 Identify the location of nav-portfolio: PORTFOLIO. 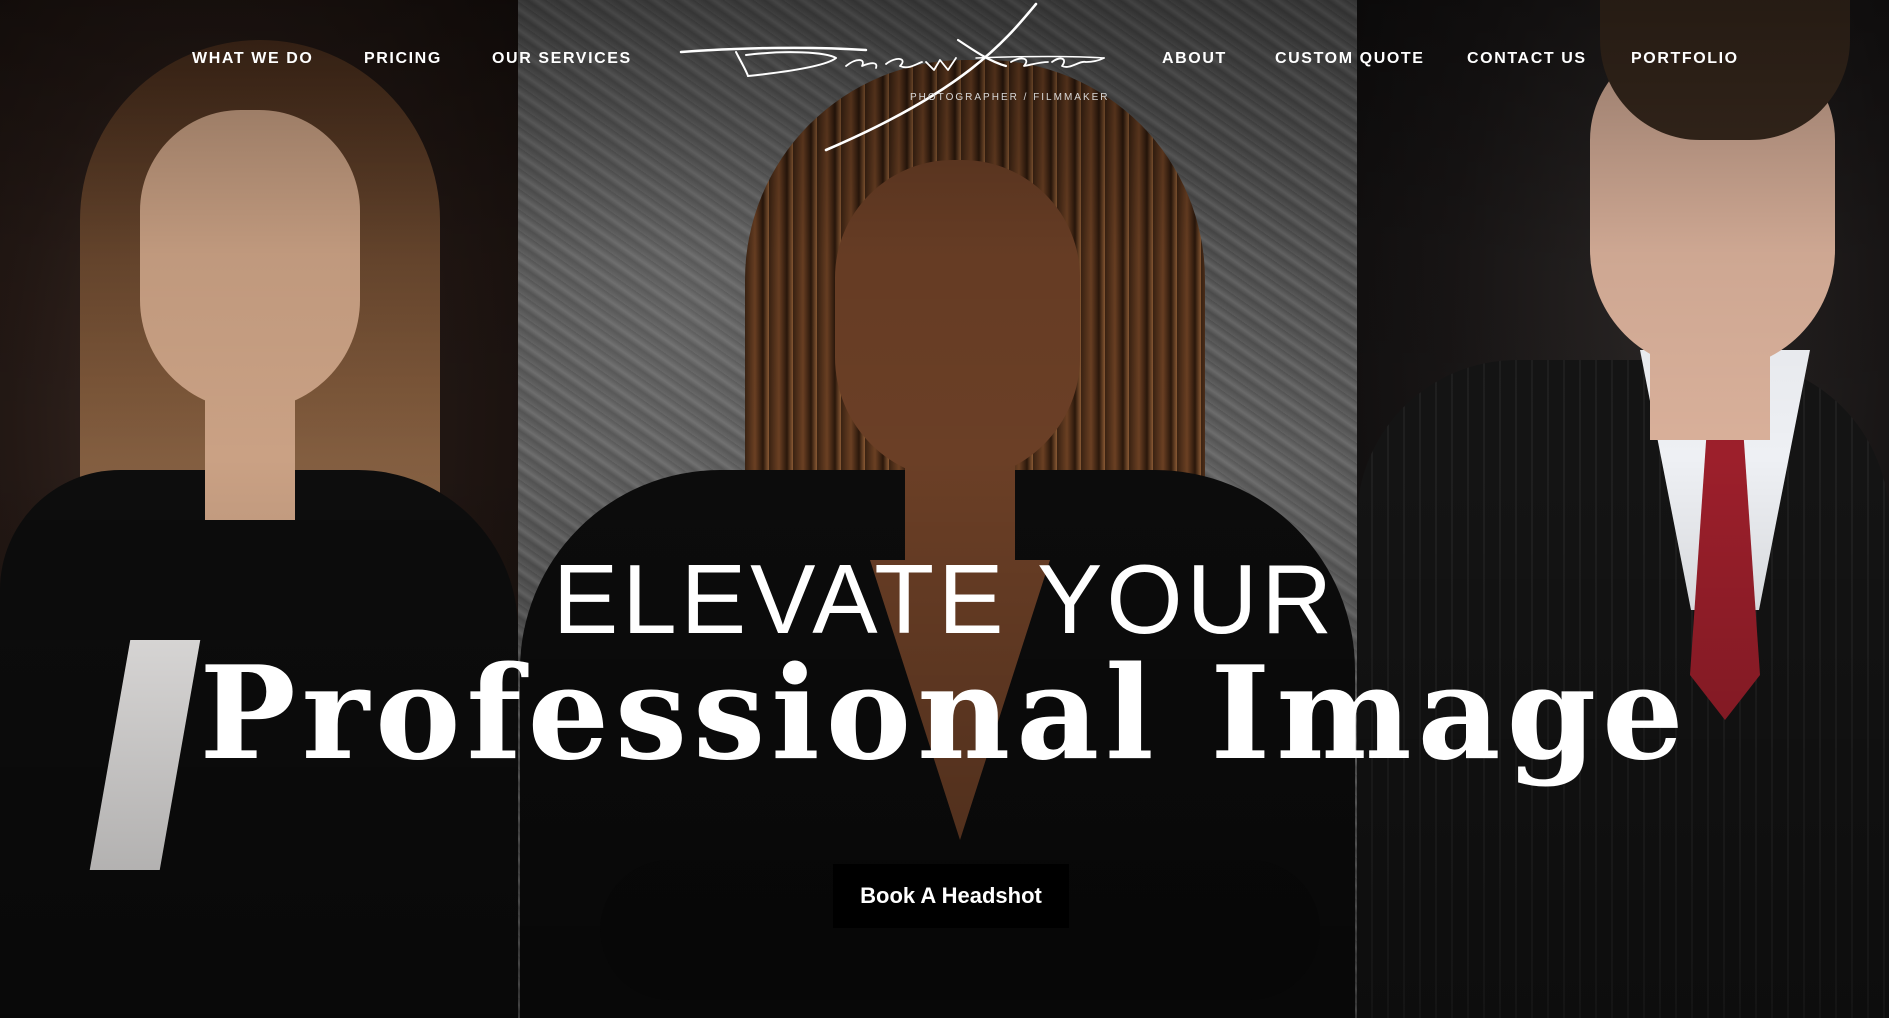
(1685, 59).